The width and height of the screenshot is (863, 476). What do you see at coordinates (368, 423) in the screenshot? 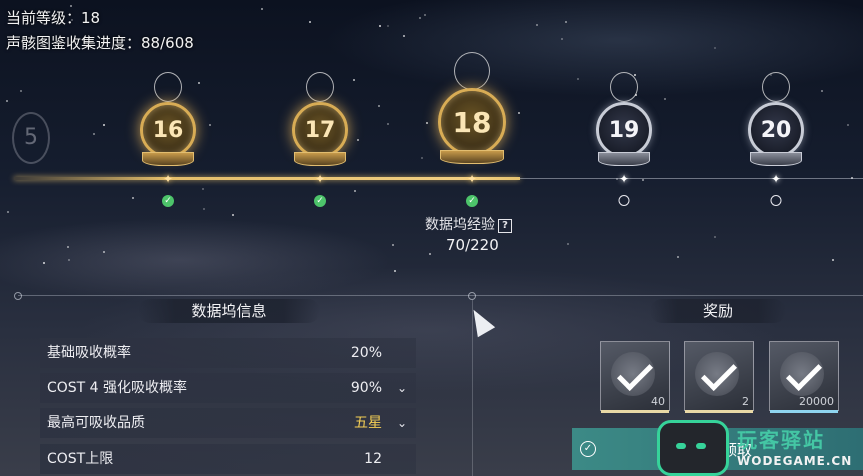
I see `info-row-value: 五星` at bounding box center [368, 423].